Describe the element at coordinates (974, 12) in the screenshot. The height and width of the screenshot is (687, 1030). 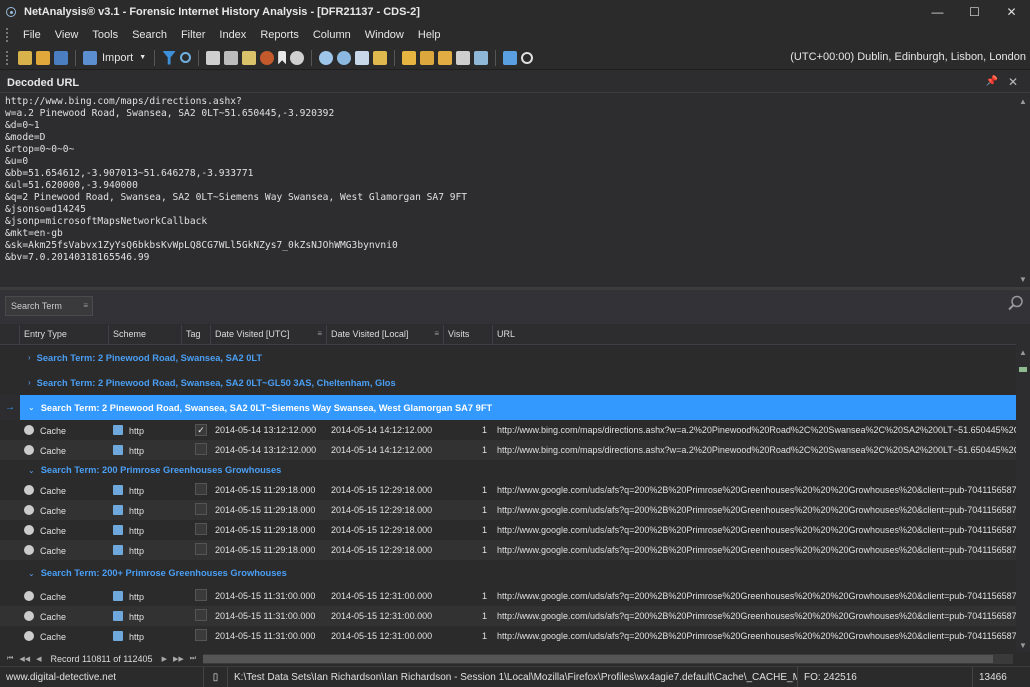
I see `maximize-button: ☐` at that location.